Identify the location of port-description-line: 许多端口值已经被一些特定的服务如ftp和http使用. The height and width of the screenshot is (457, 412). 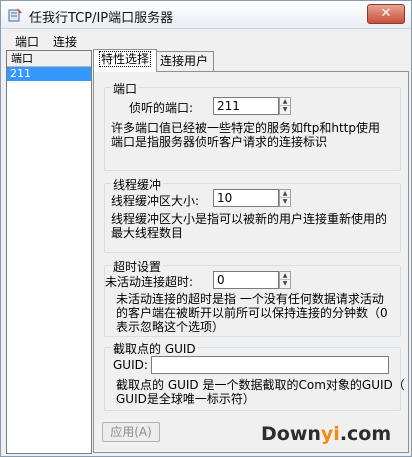
(245, 128).